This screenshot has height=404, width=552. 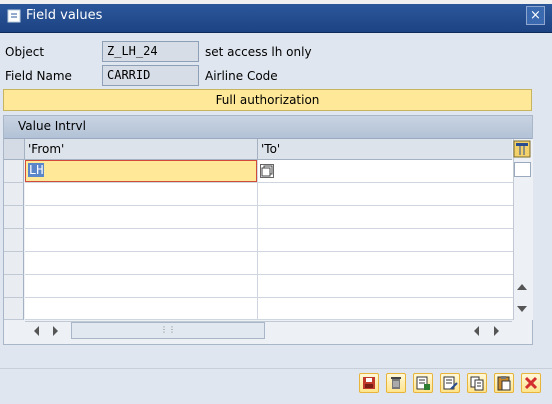 What do you see at coordinates (64, 15) in the screenshot?
I see `window-title: Field values` at bounding box center [64, 15].